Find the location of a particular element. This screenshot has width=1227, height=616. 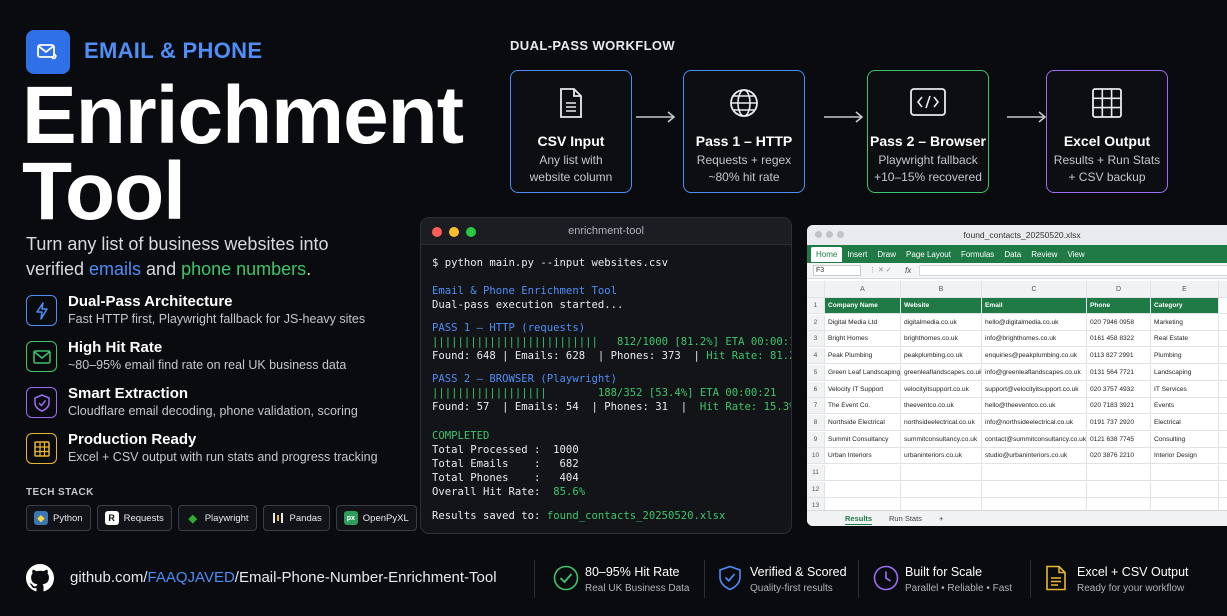

ribbon-tab-formulas: Formulas is located at coordinates (977, 254).